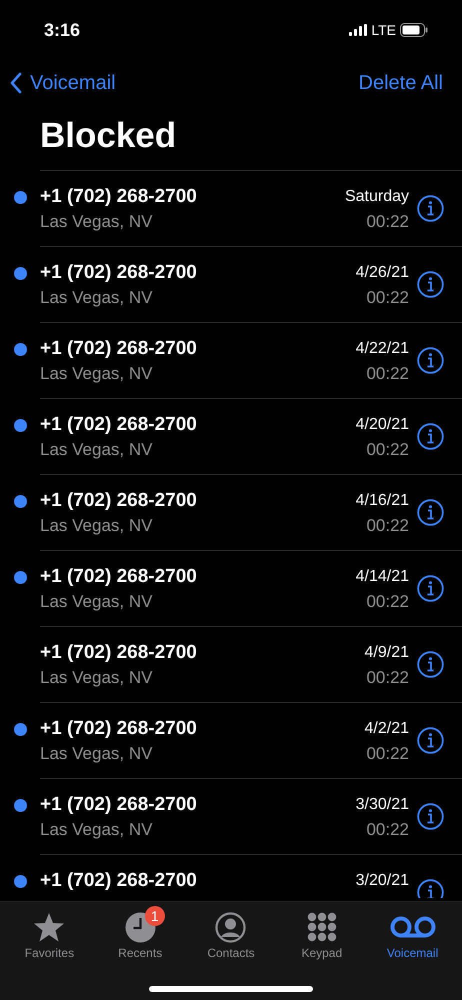 The image size is (462, 1000). I want to click on voicemail-icon, so click(413, 927).